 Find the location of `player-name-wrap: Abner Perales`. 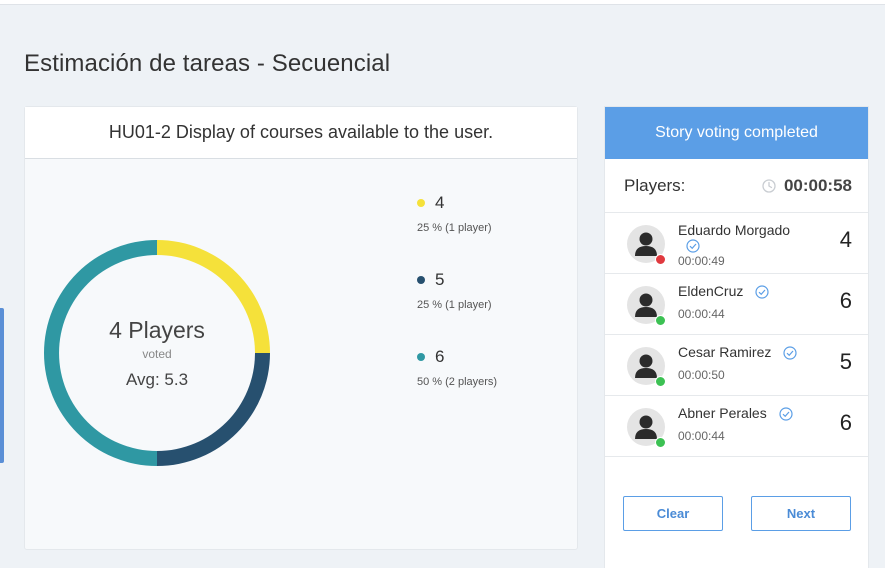

player-name-wrap: Abner Perales is located at coordinates (735, 413).